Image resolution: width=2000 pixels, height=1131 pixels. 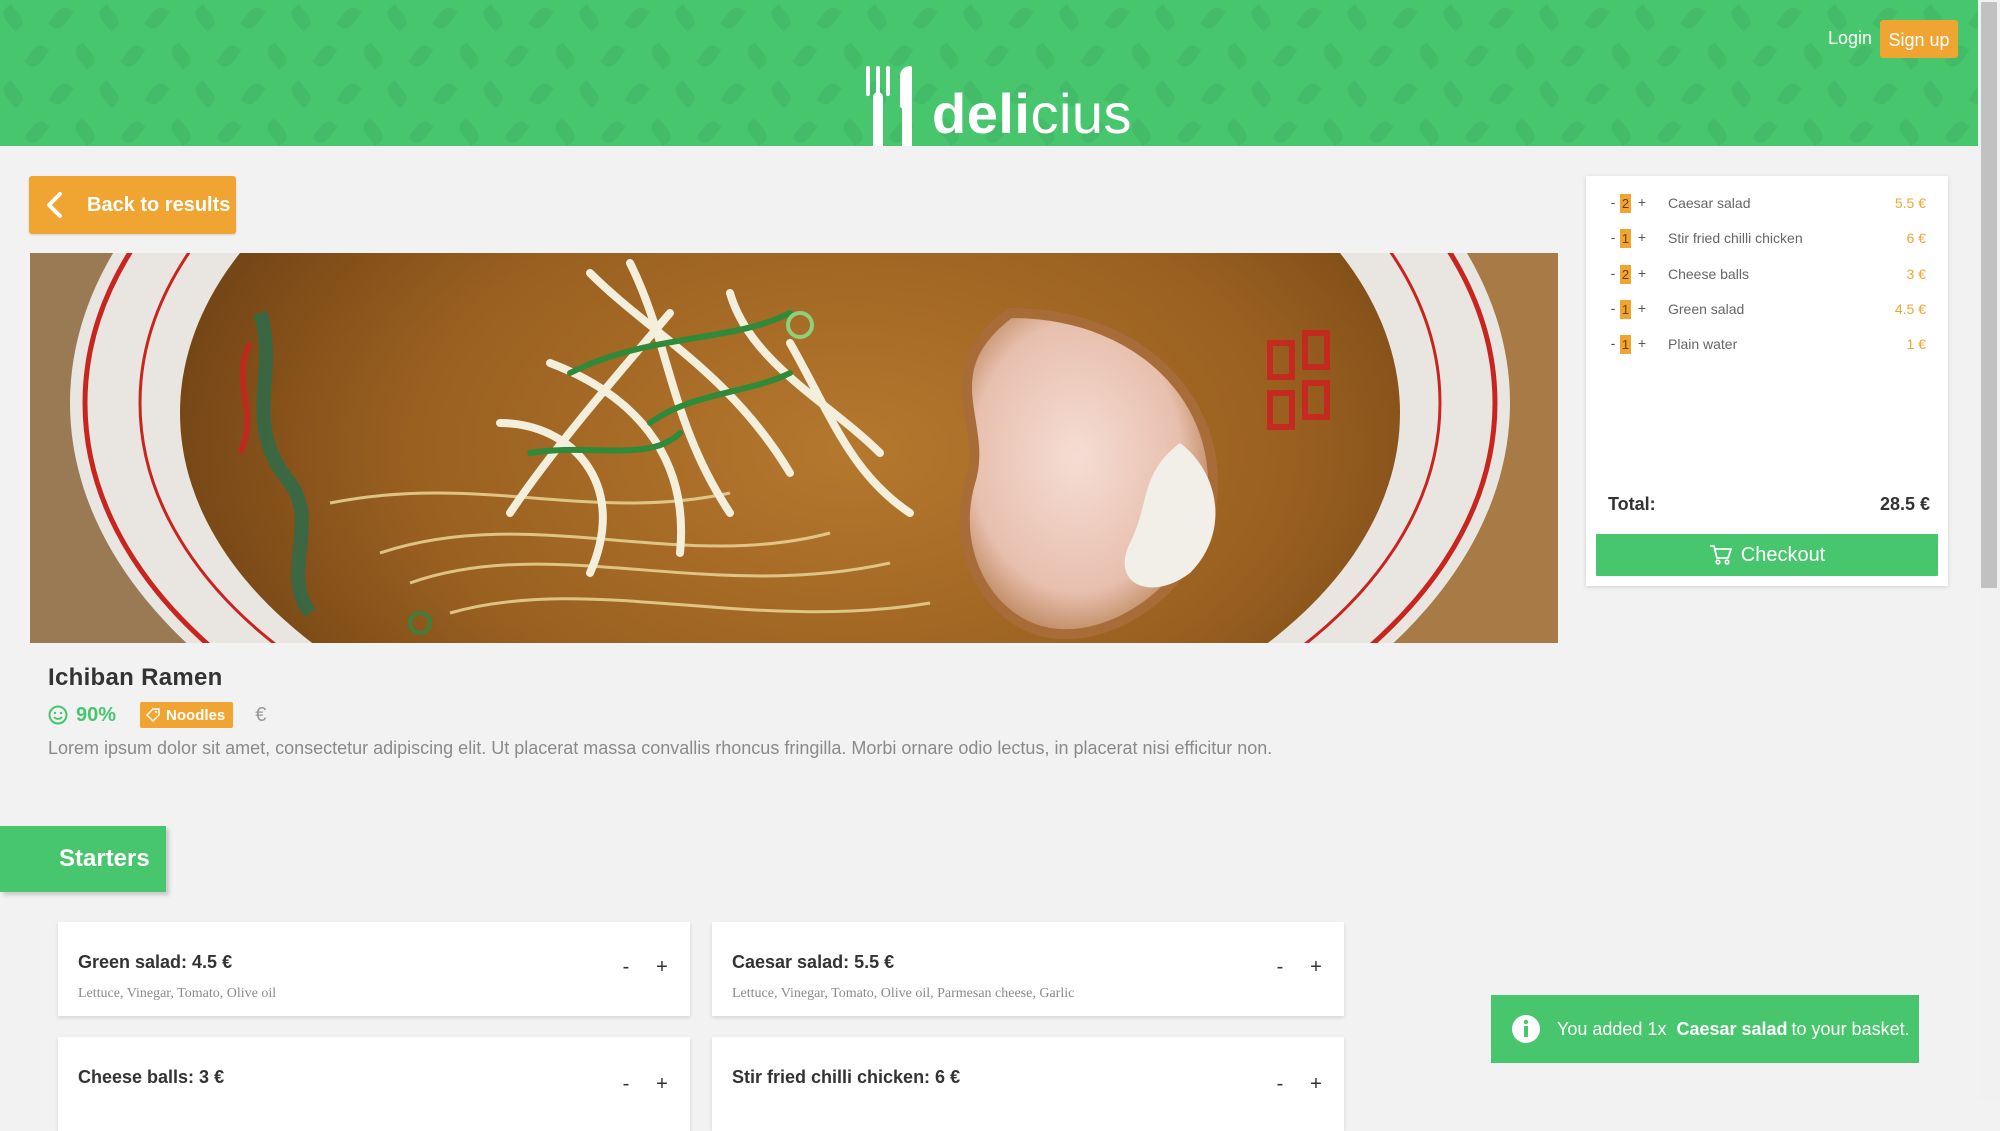 What do you see at coordinates (1706, 309) in the screenshot?
I see `basket-item-name: Green salad` at bounding box center [1706, 309].